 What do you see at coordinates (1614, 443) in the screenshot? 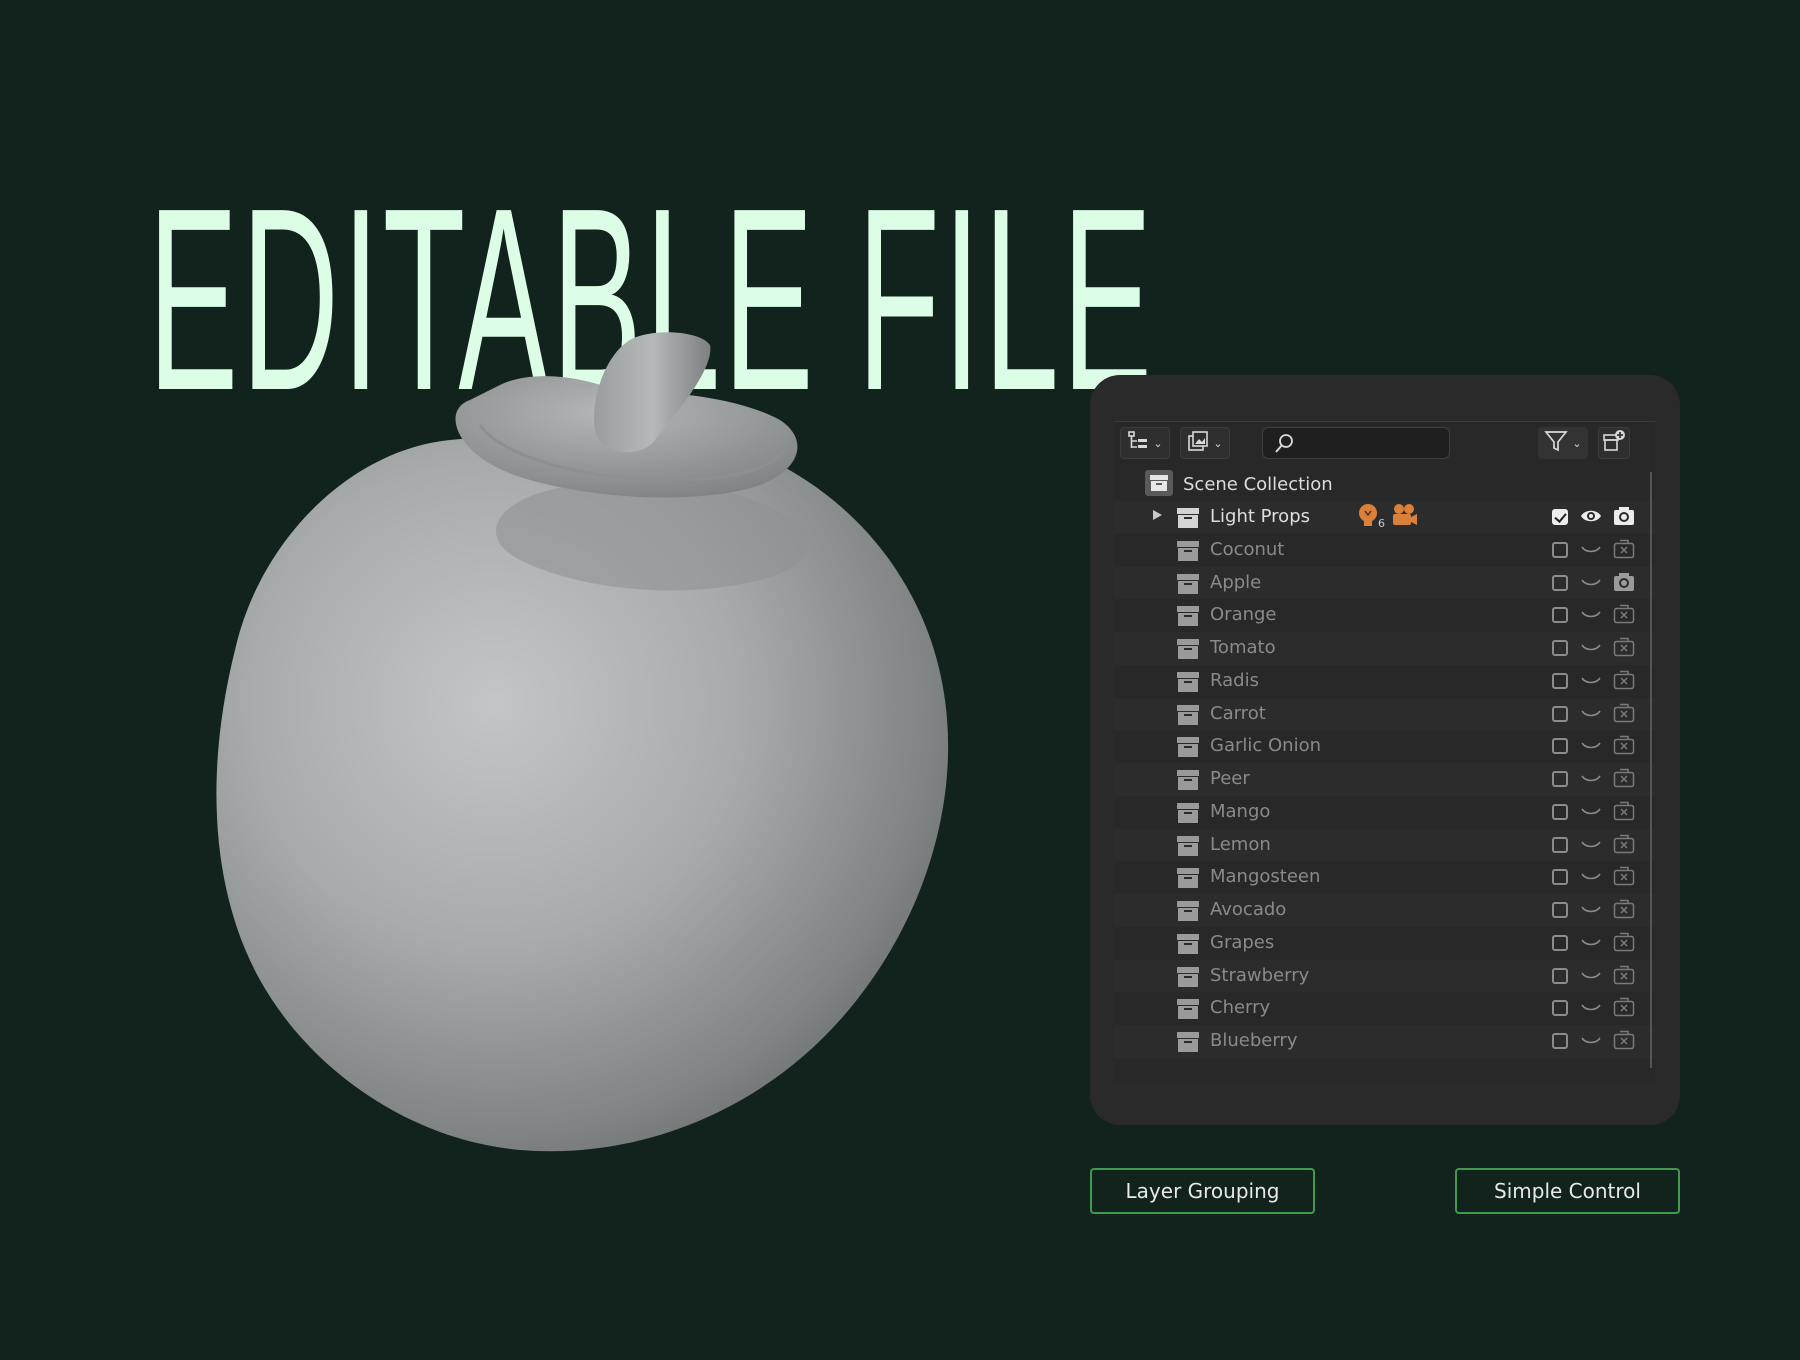
I see `new-collection-button` at bounding box center [1614, 443].